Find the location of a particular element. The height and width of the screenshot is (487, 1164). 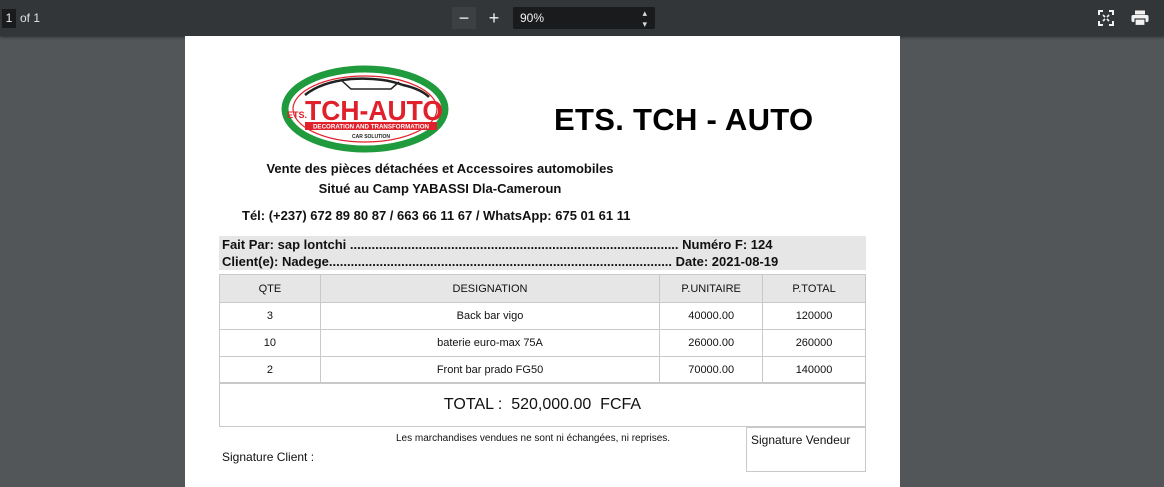

business-location: Situé au Camp YABASSI Dla-Cameroun is located at coordinates (440, 188).